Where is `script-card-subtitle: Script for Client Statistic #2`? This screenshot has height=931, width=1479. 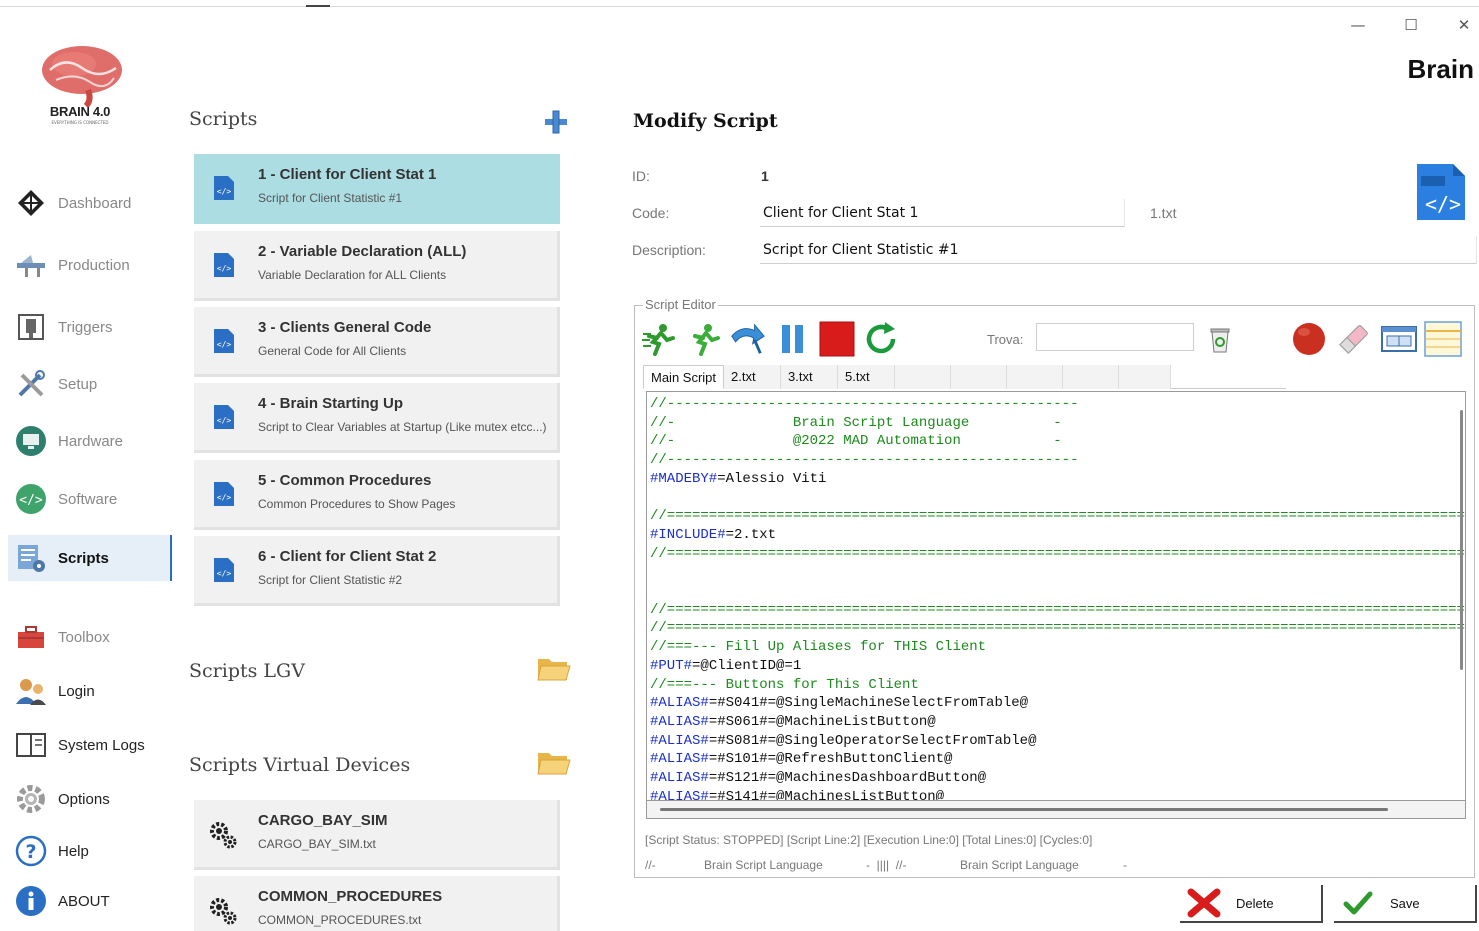
script-card-subtitle: Script for Client Statistic #2 is located at coordinates (330, 580).